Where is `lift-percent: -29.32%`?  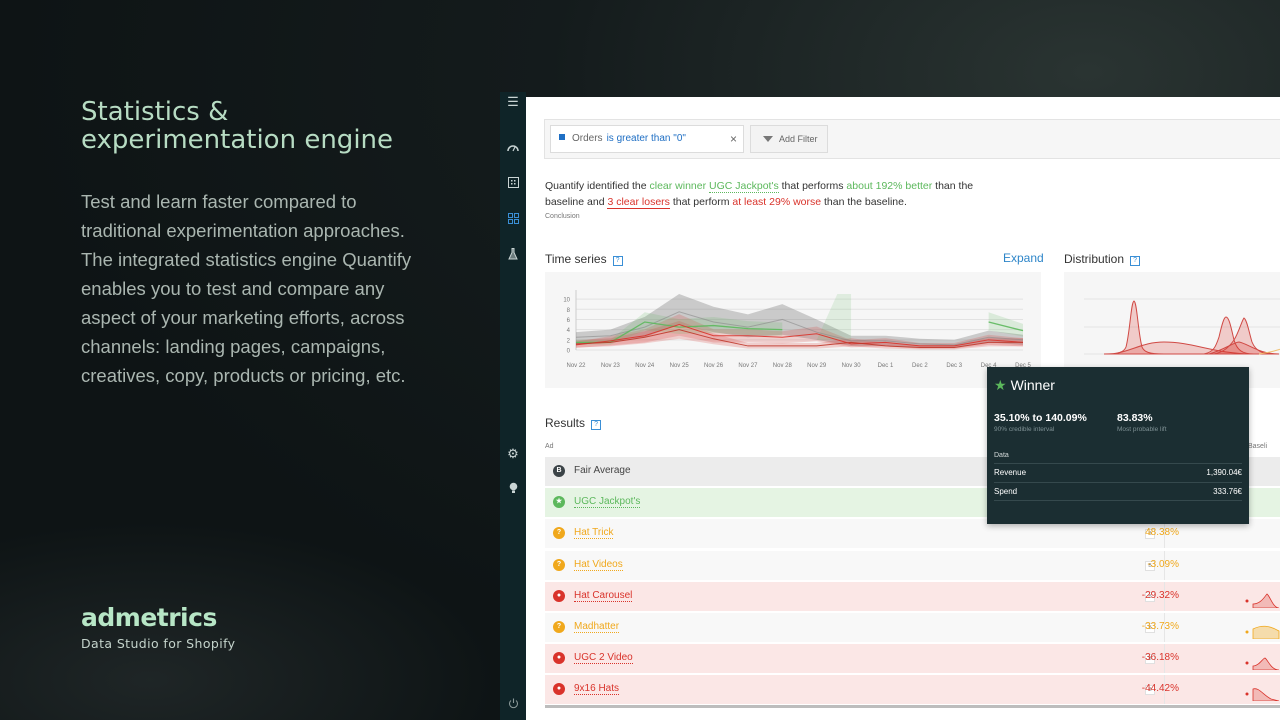
lift-percent: -29.32% is located at coordinates (1160, 595).